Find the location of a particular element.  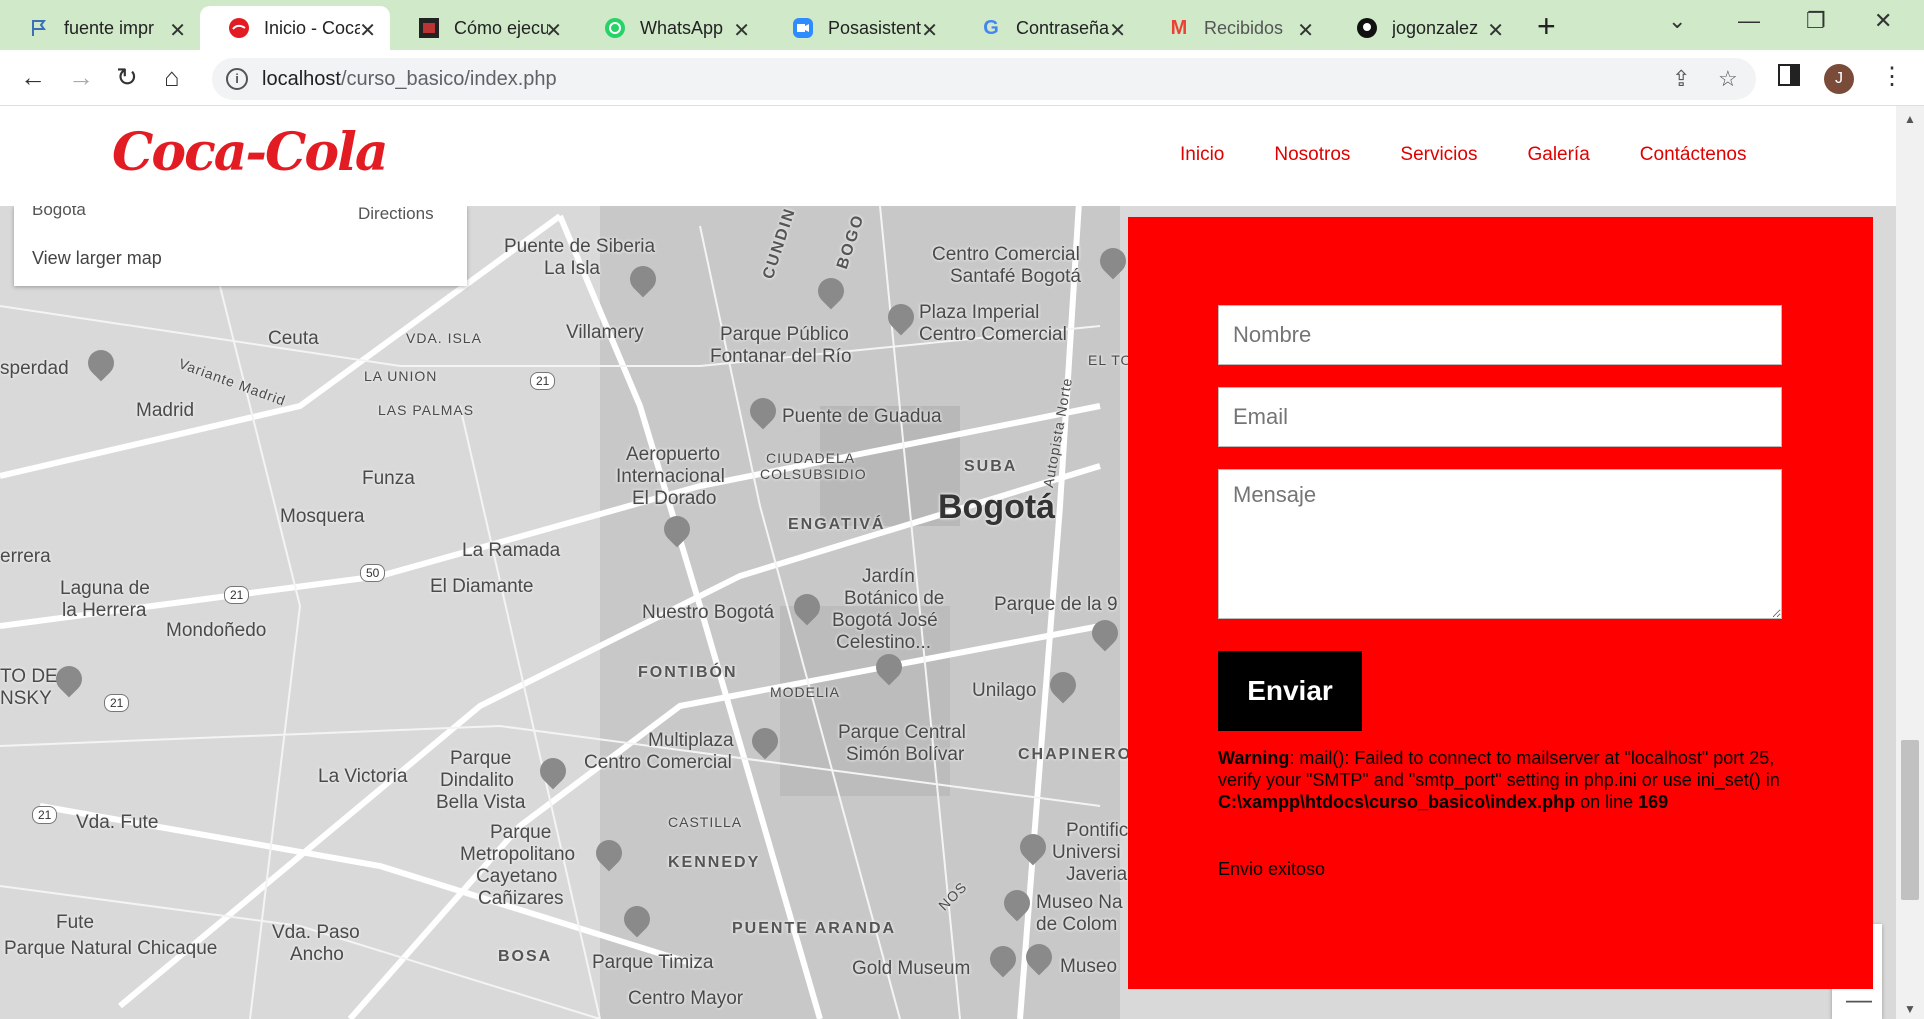

map-label: Vda. Fute is located at coordinates (117, 822).